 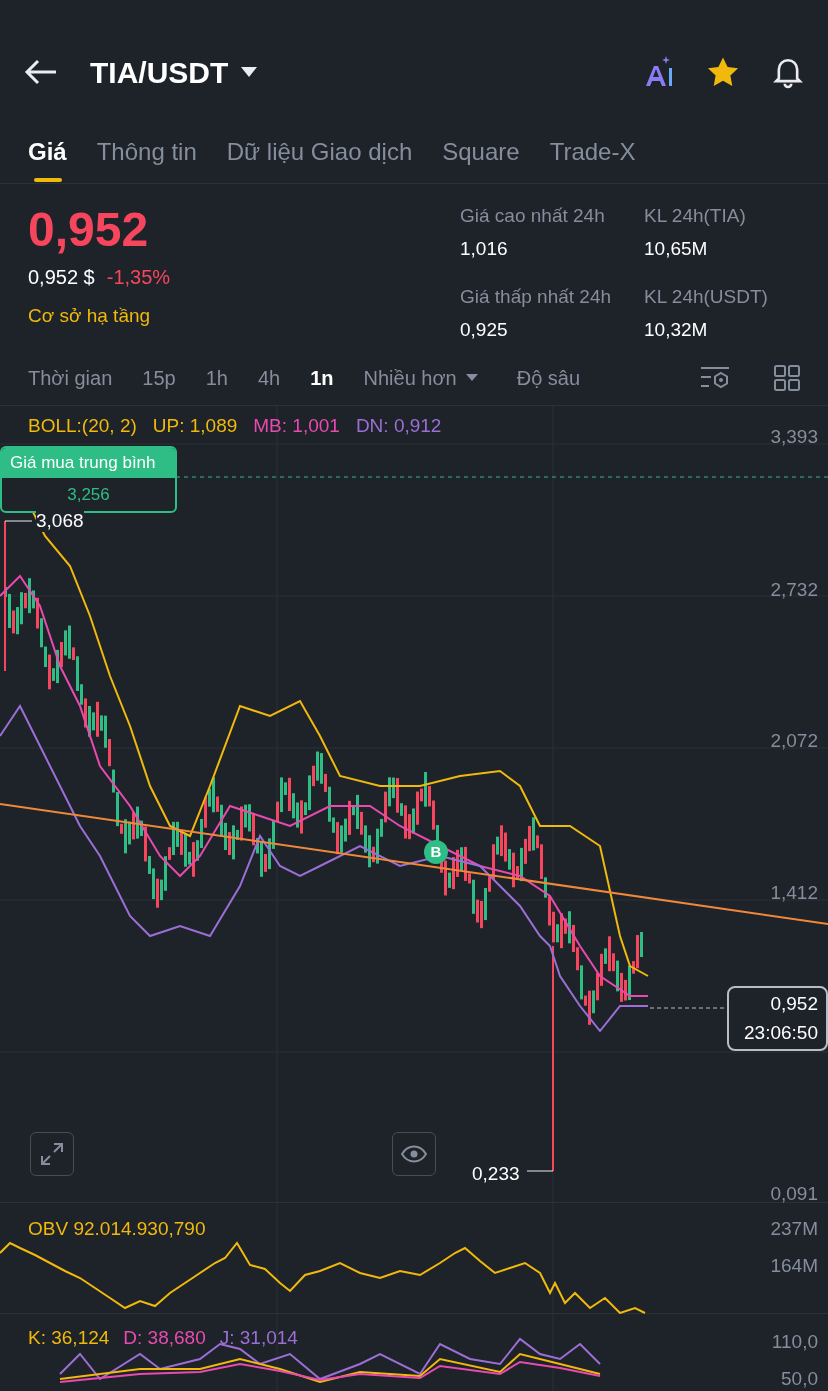 I want to click on price-change: -1,35%, so click(x=138, y=277).